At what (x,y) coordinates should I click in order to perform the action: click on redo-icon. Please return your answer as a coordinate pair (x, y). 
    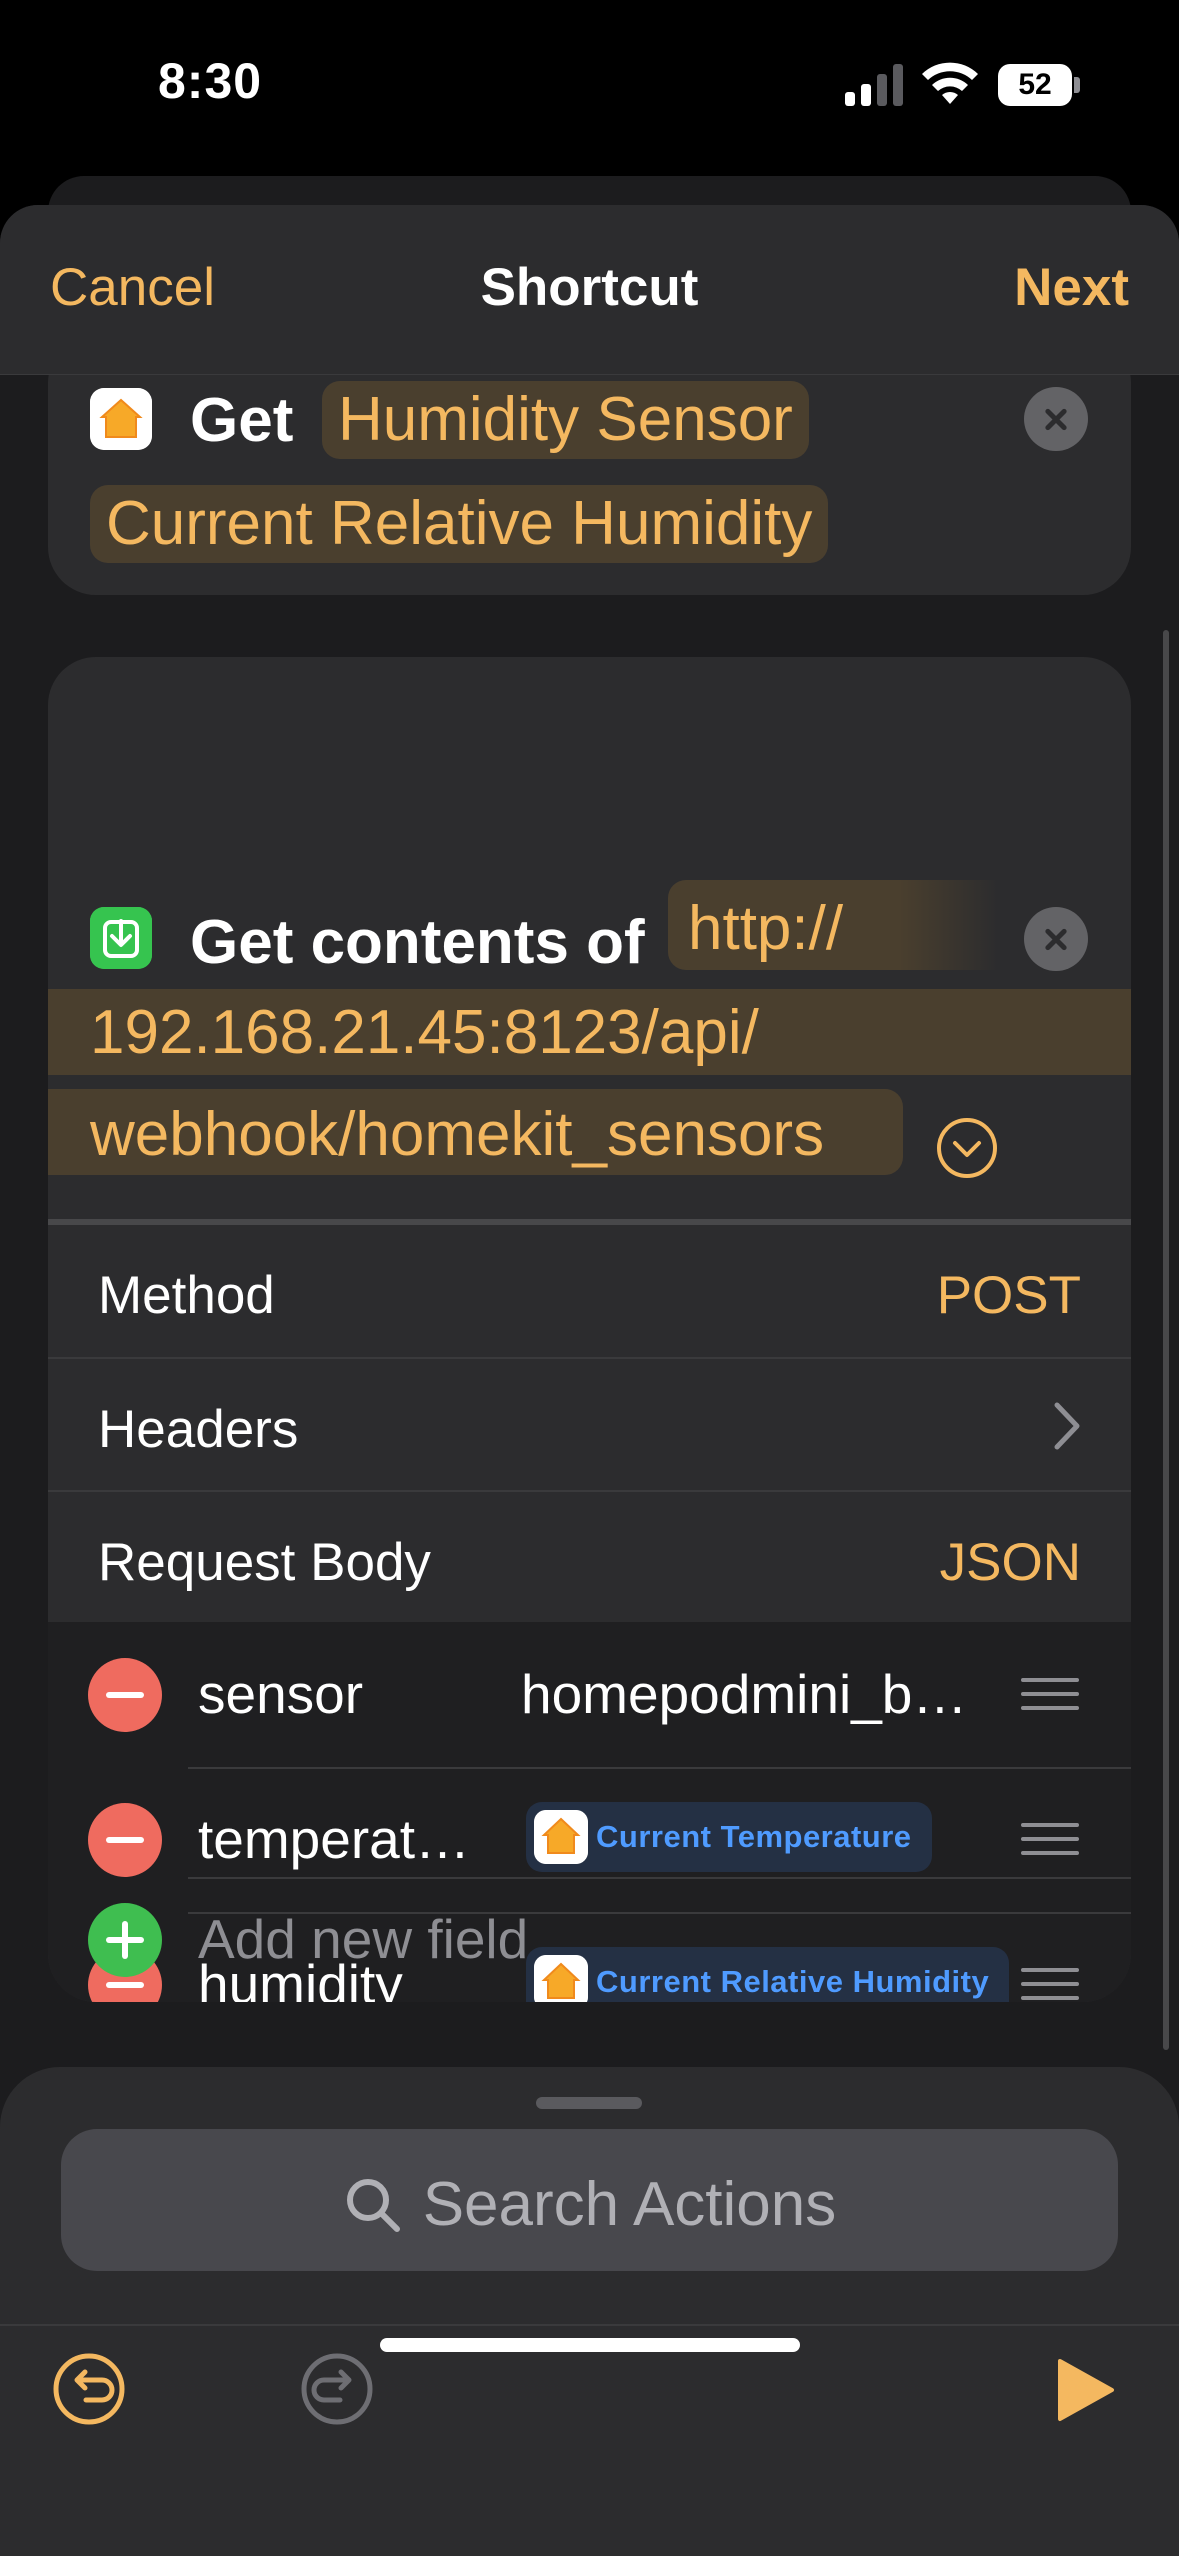
    Looking at the image, I should click on (337, 2389).